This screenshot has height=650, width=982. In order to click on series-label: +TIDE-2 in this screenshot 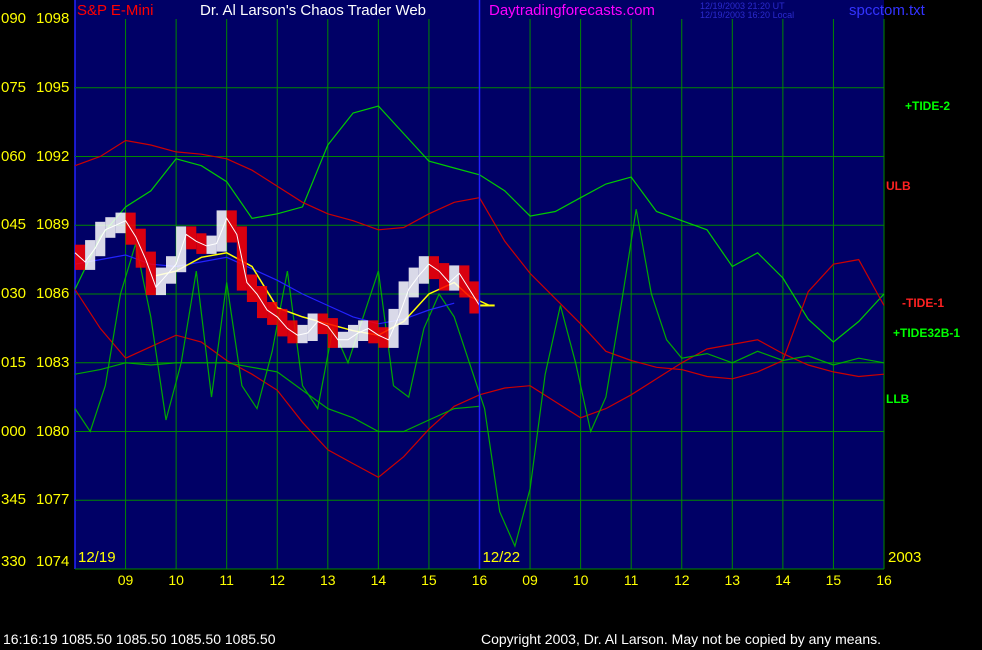, I will do `click(928, 106)`.